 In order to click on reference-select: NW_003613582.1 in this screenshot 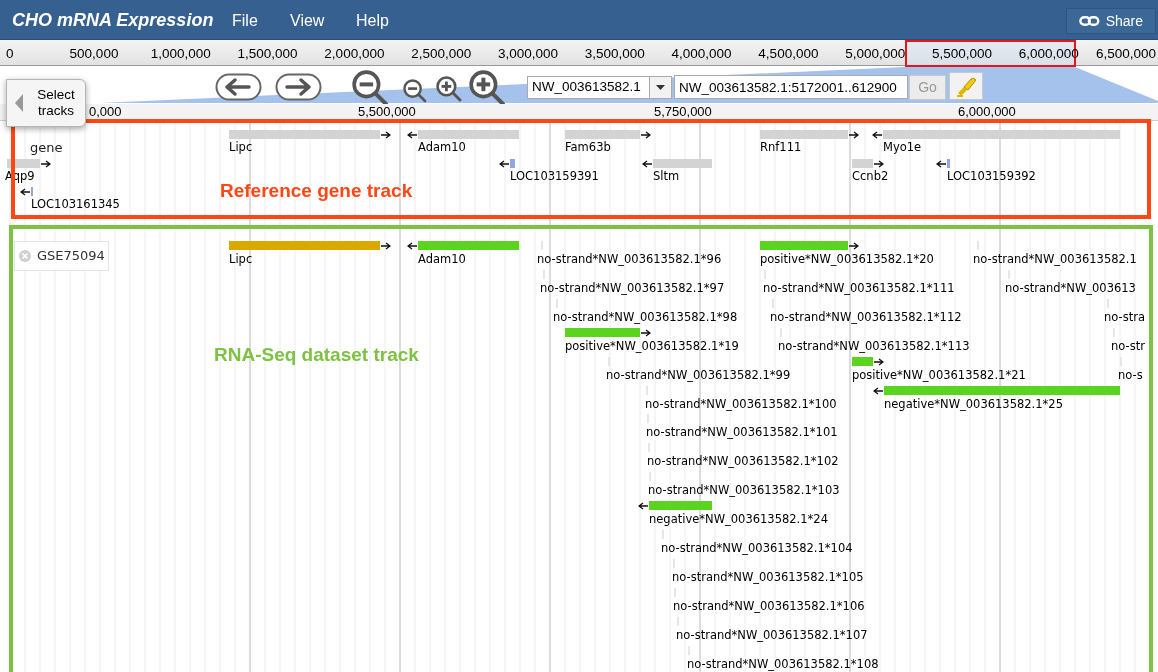, I will do `click(599, 87)`.